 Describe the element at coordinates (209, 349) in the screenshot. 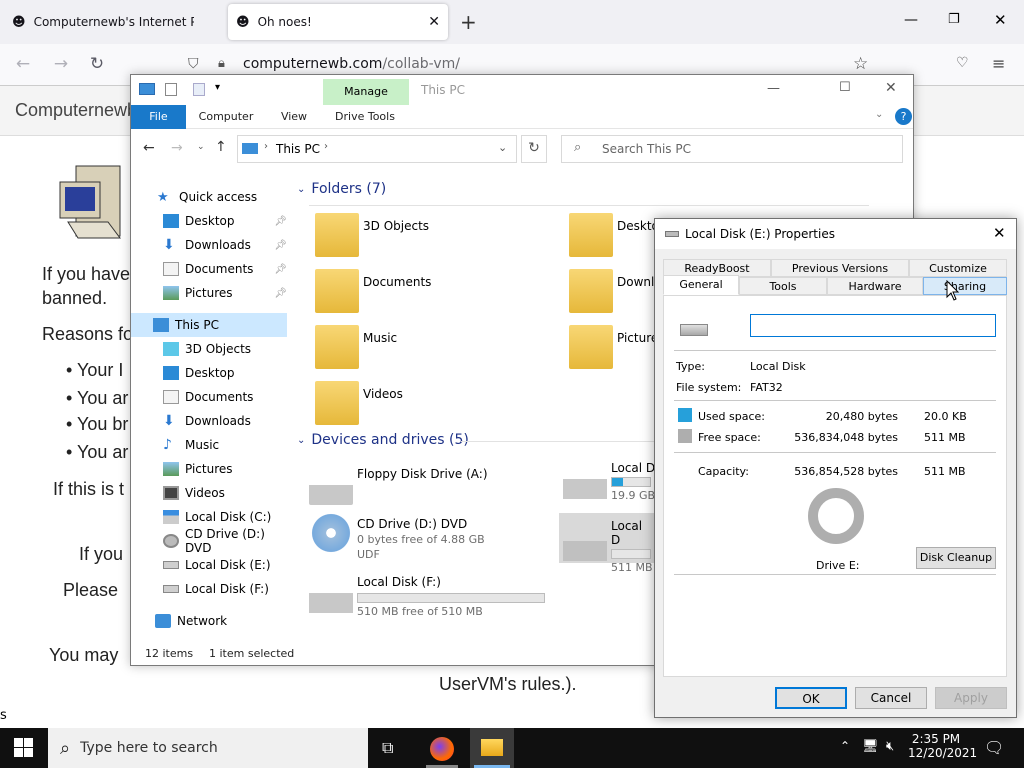

I see `sidebar-item-3d-objects: 3D Objects` at that location.